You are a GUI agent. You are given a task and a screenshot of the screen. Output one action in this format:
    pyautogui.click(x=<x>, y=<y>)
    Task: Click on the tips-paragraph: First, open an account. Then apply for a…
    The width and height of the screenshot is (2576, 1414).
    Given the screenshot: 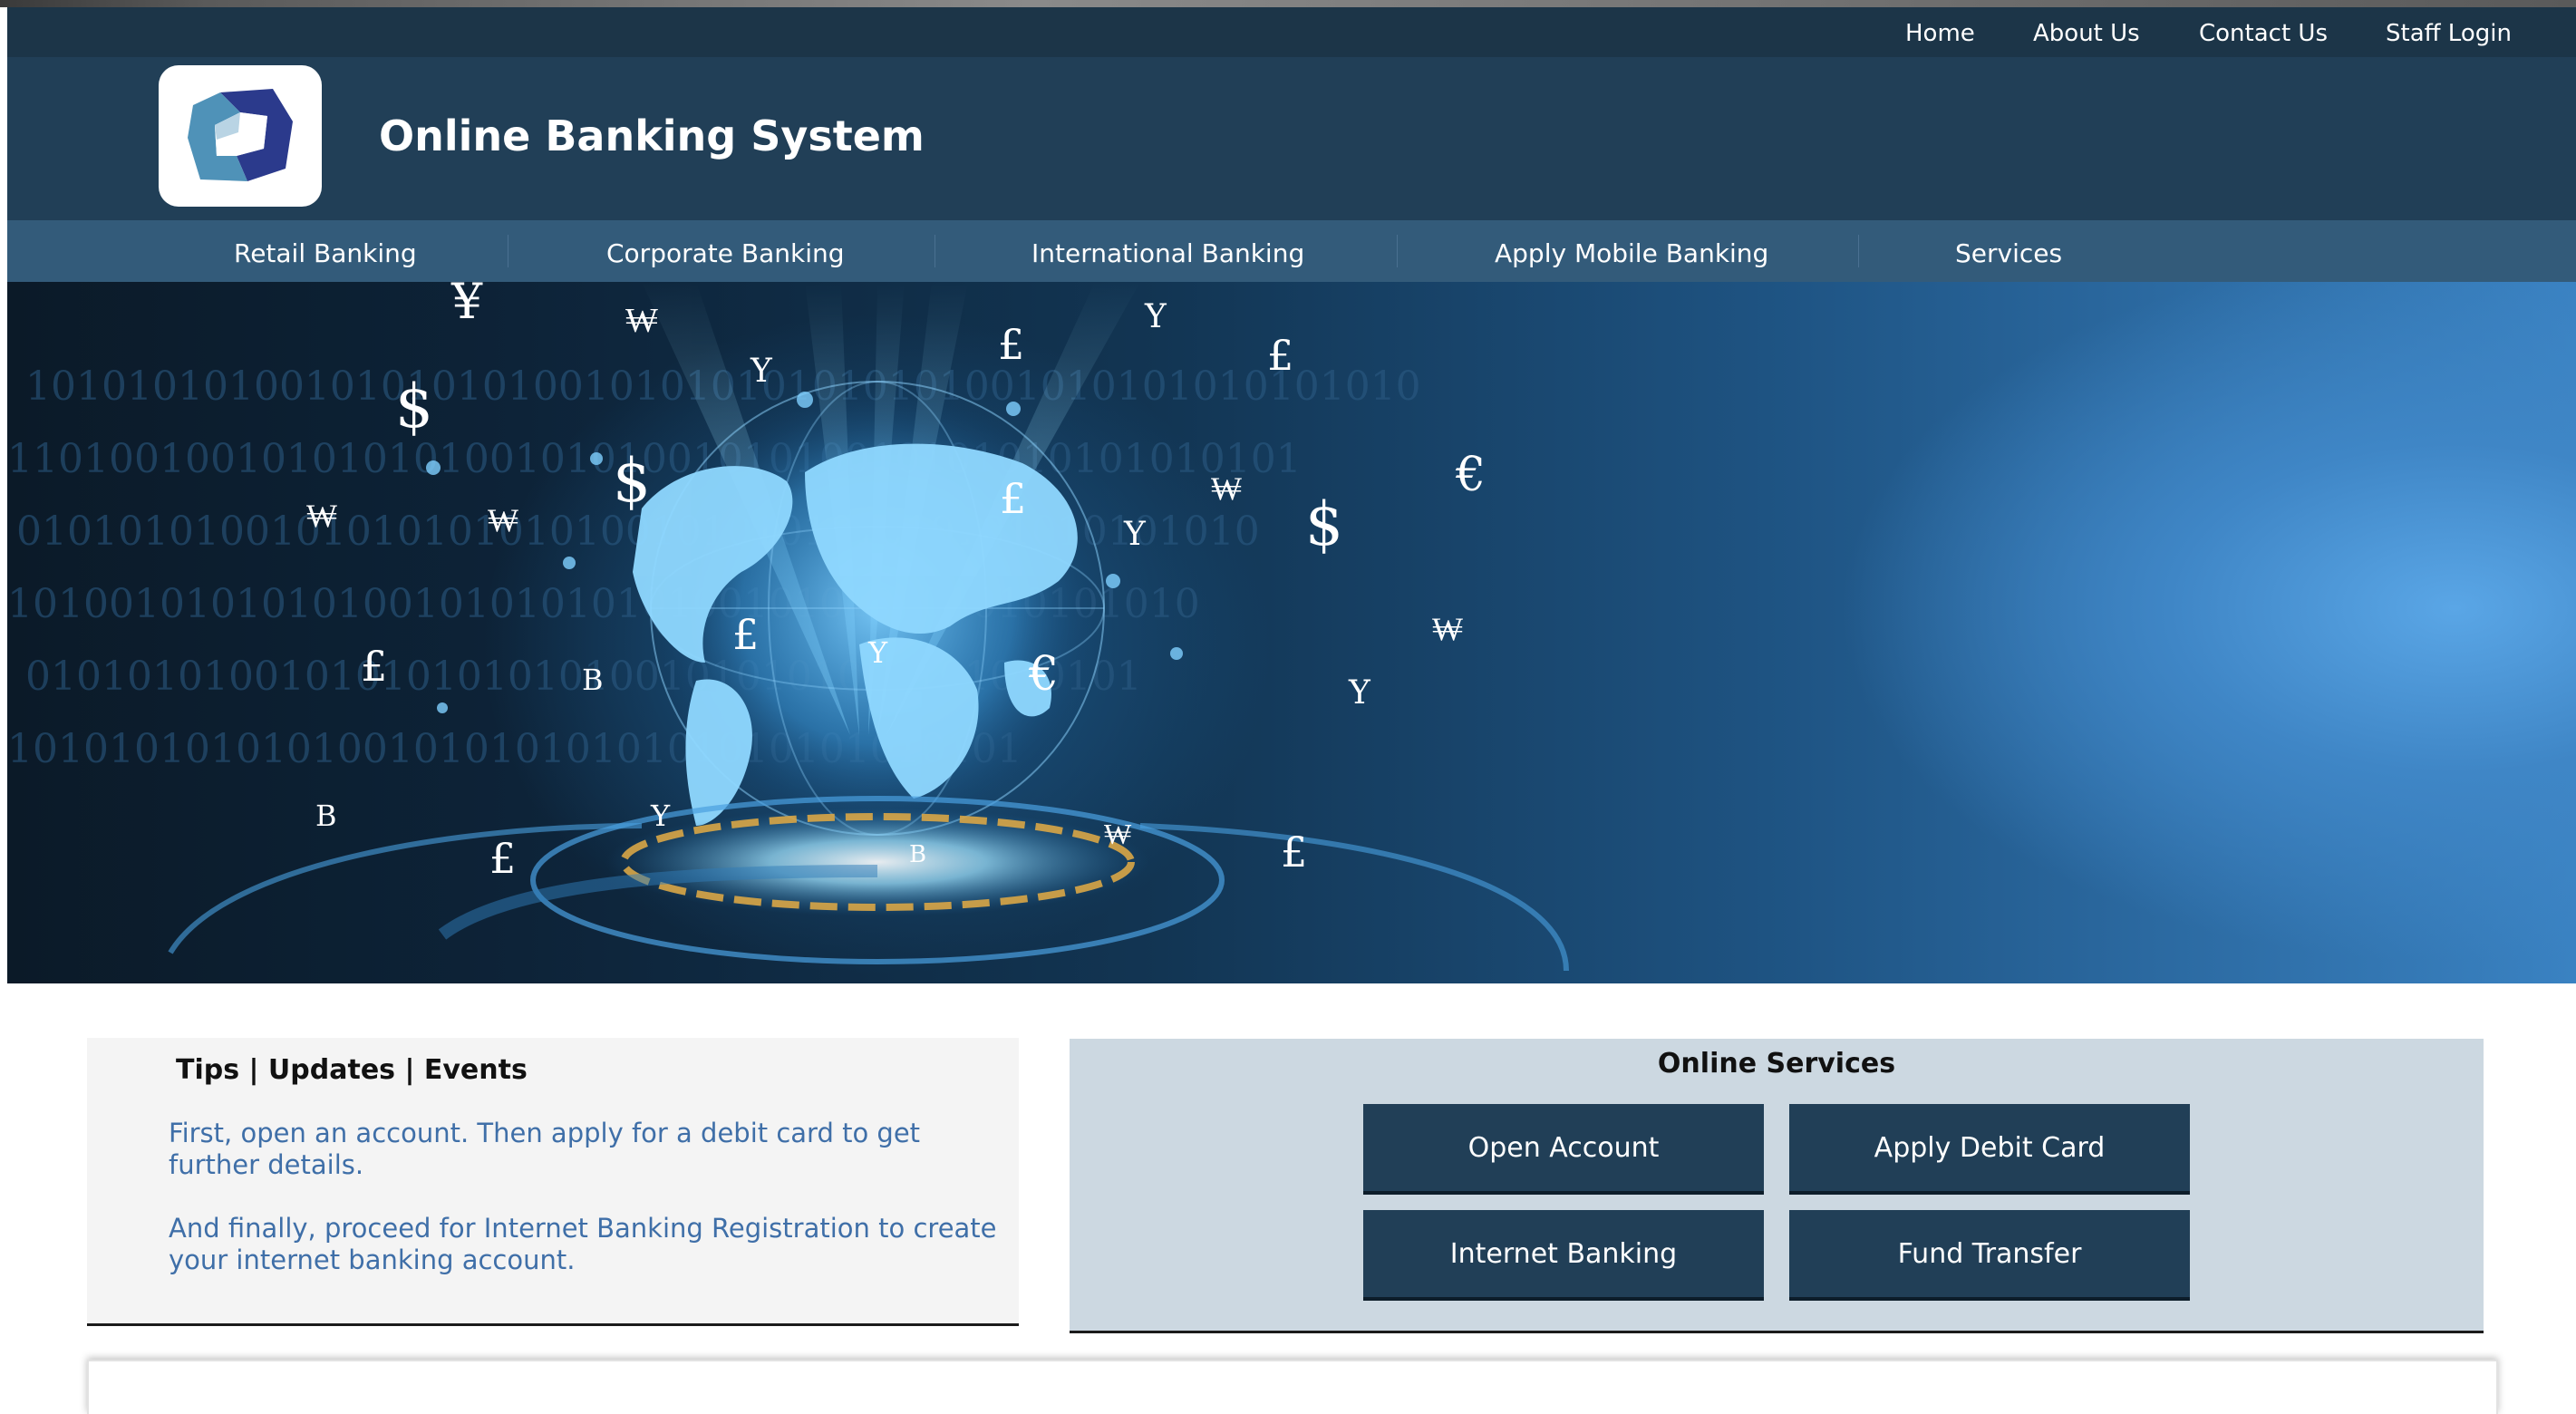 What is the action you would take?
    pyautogui.click(x=545, y=1149)
    